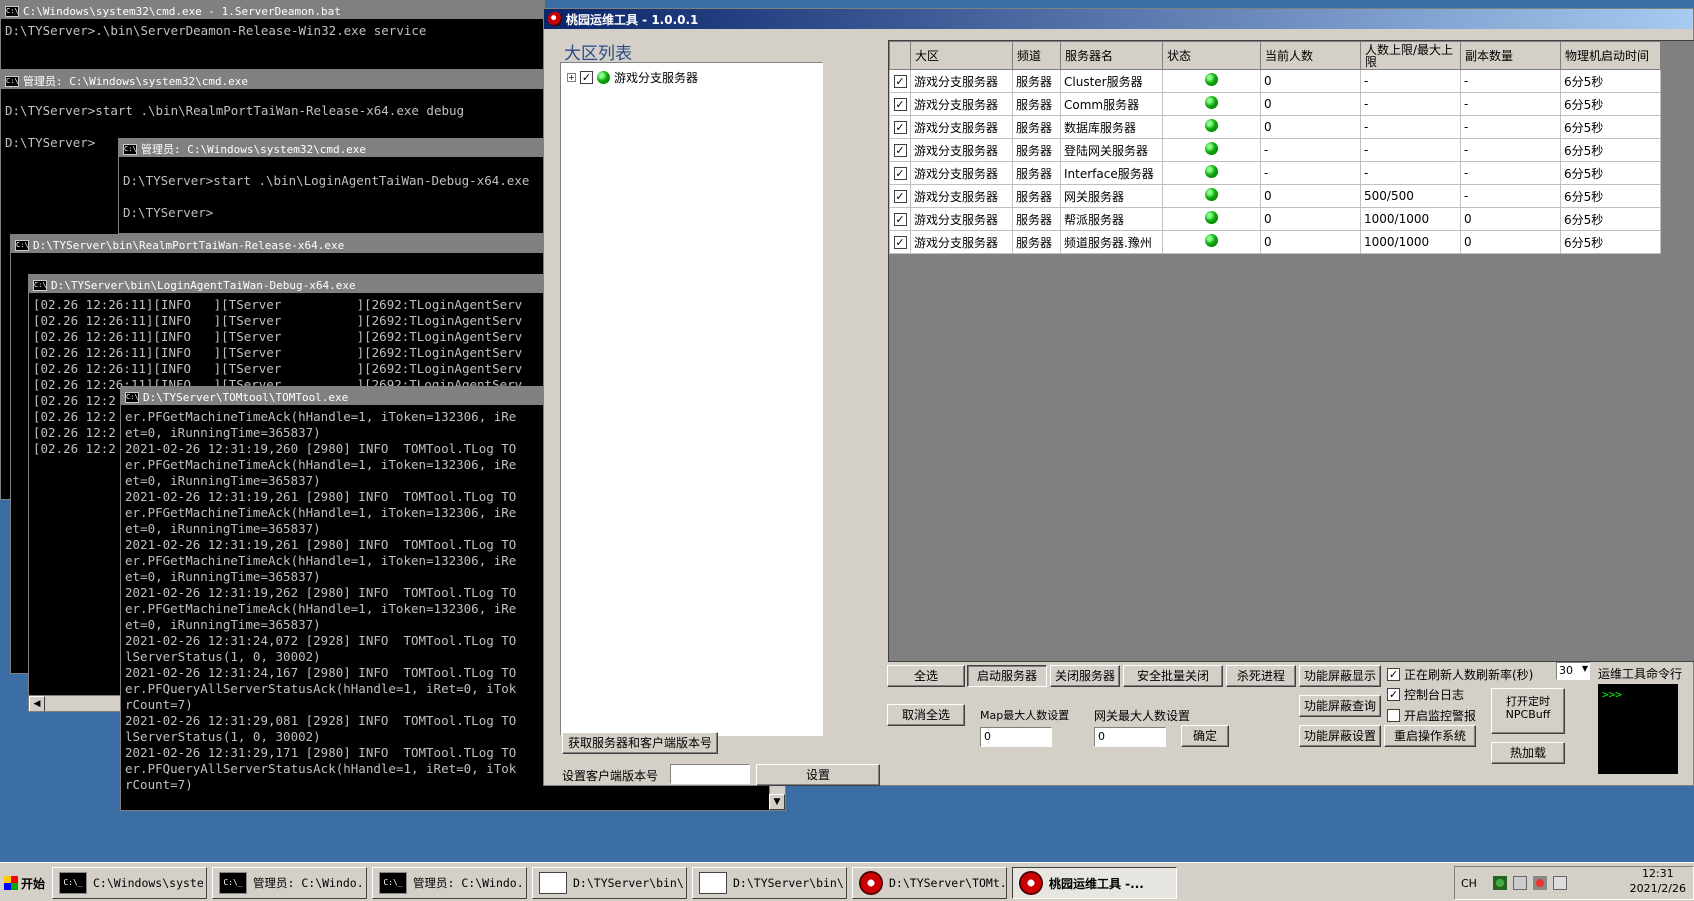 This screenshot has height=901, width=1694. Describe the element at coordinates (1016, 737) in the screenshot. I see `map-max-input: 0` at that location.